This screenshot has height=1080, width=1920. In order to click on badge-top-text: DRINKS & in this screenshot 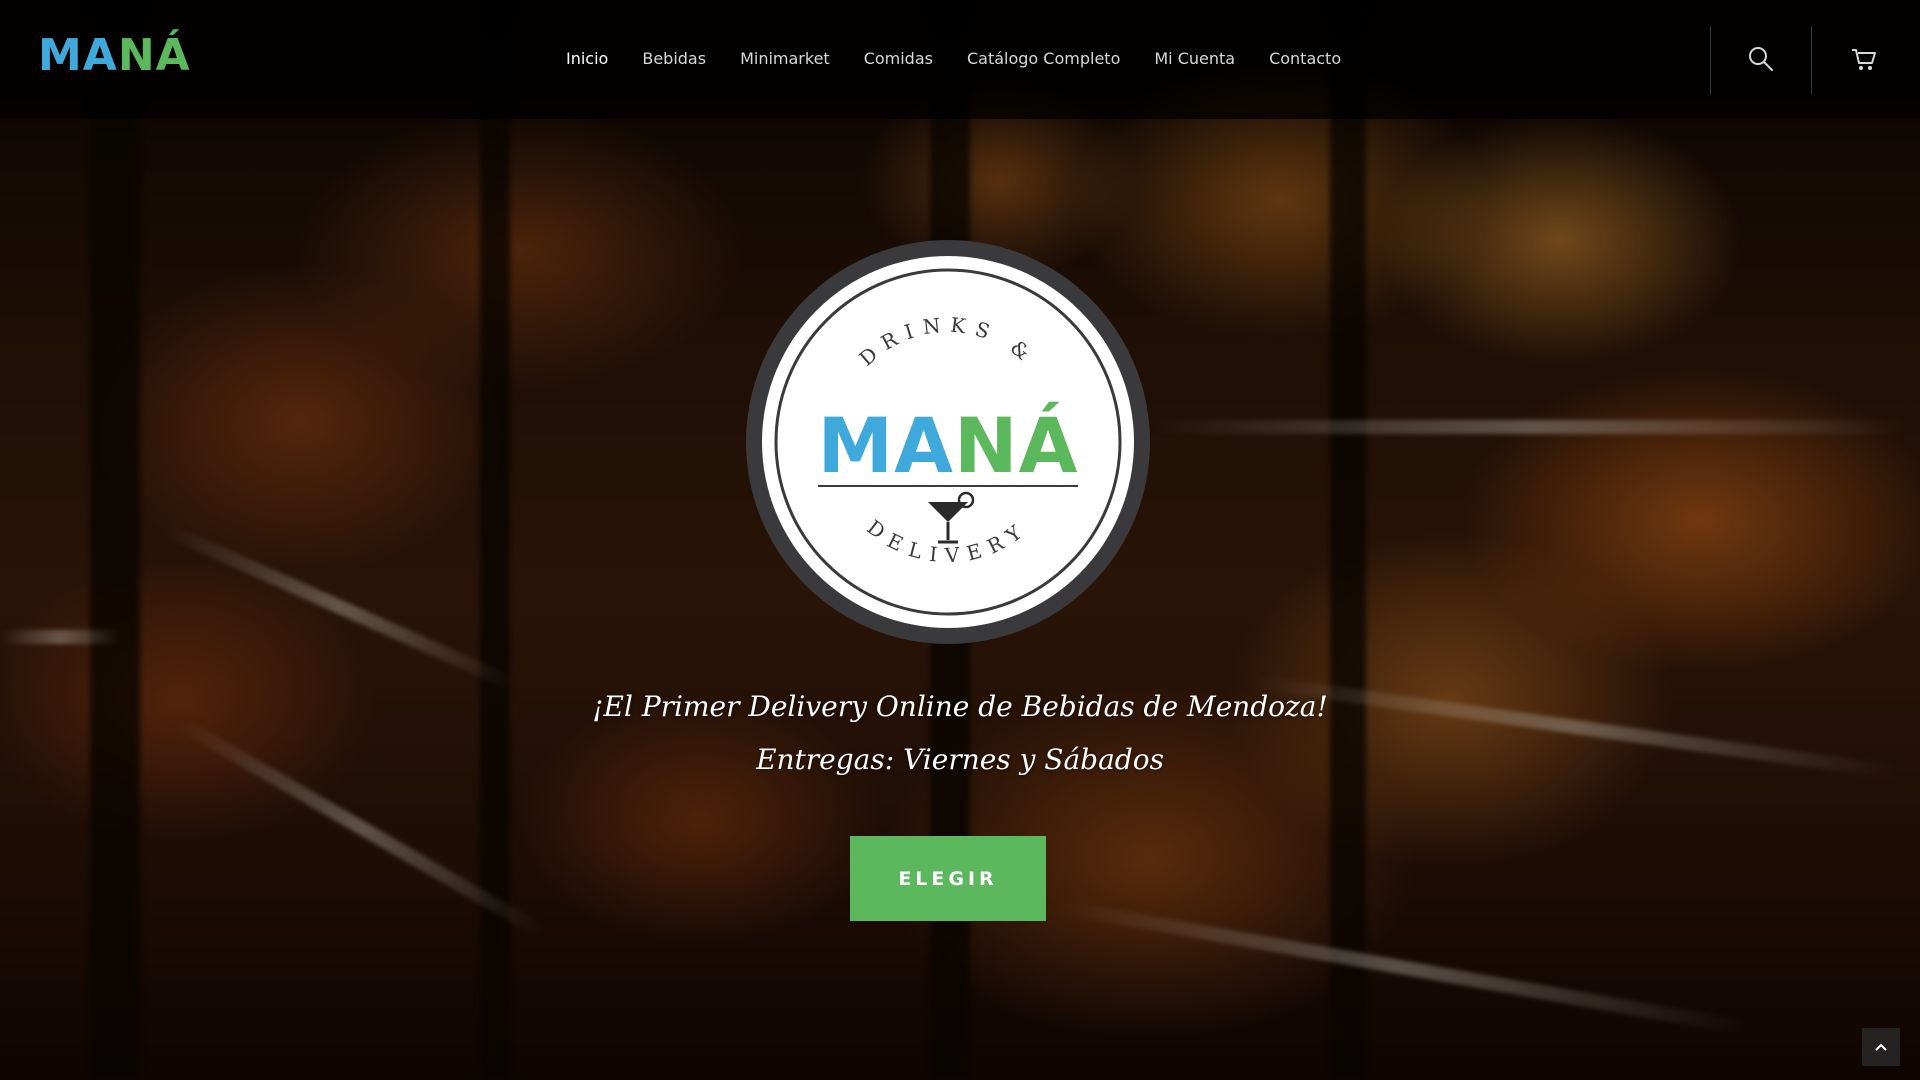, I will do `click(947, 341)`.